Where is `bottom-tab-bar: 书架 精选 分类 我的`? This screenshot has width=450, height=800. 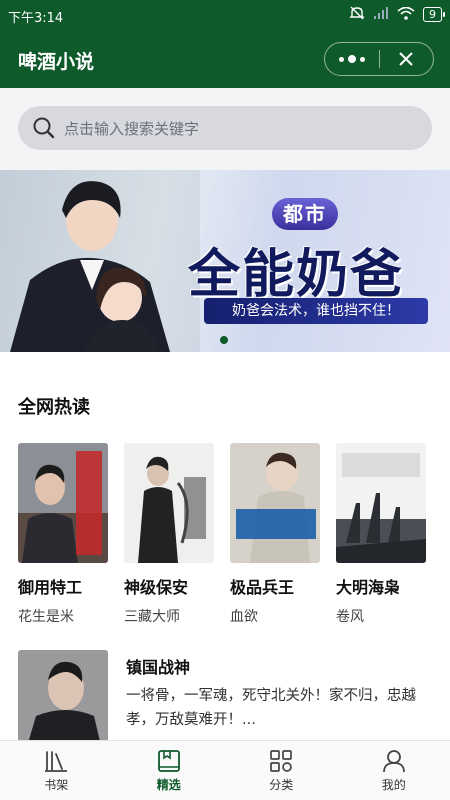
bottom-tab-bar: 书架 精选 分类 我的 is located at coordinates (225, 770).